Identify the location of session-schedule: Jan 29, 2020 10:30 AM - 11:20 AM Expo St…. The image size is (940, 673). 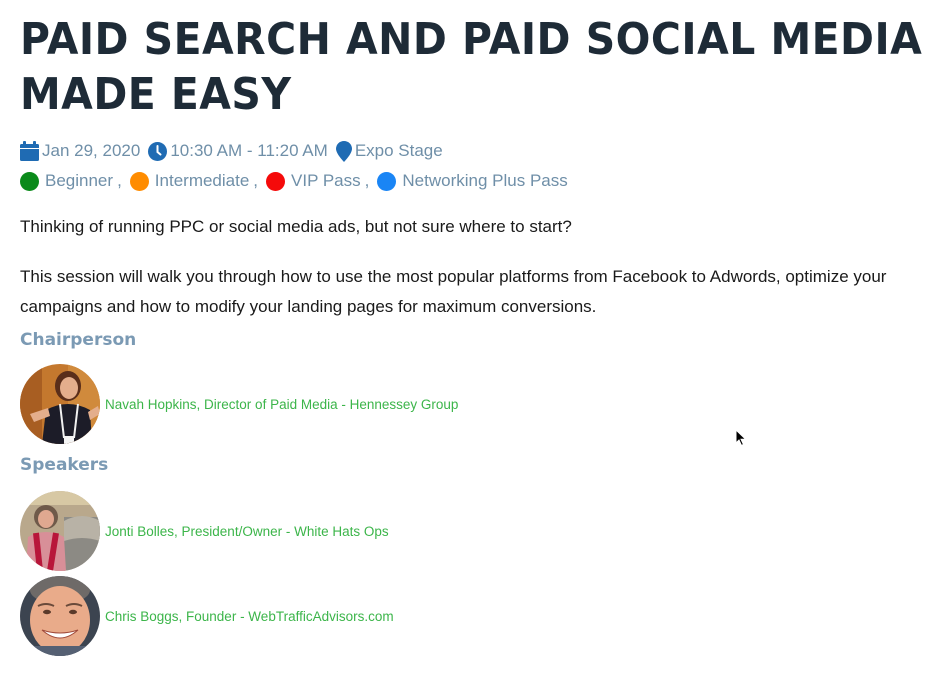
(472, 151).